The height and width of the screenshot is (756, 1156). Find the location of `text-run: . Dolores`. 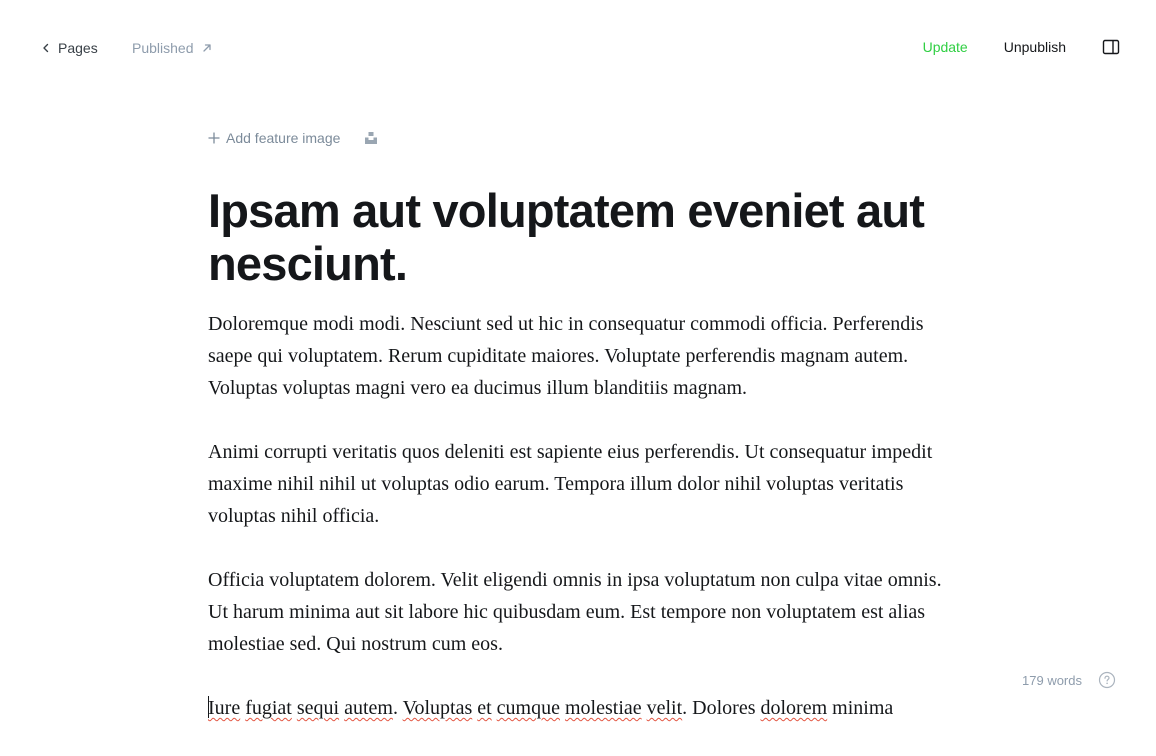

text-run: . Dolores is located at coordinates (721, 708).